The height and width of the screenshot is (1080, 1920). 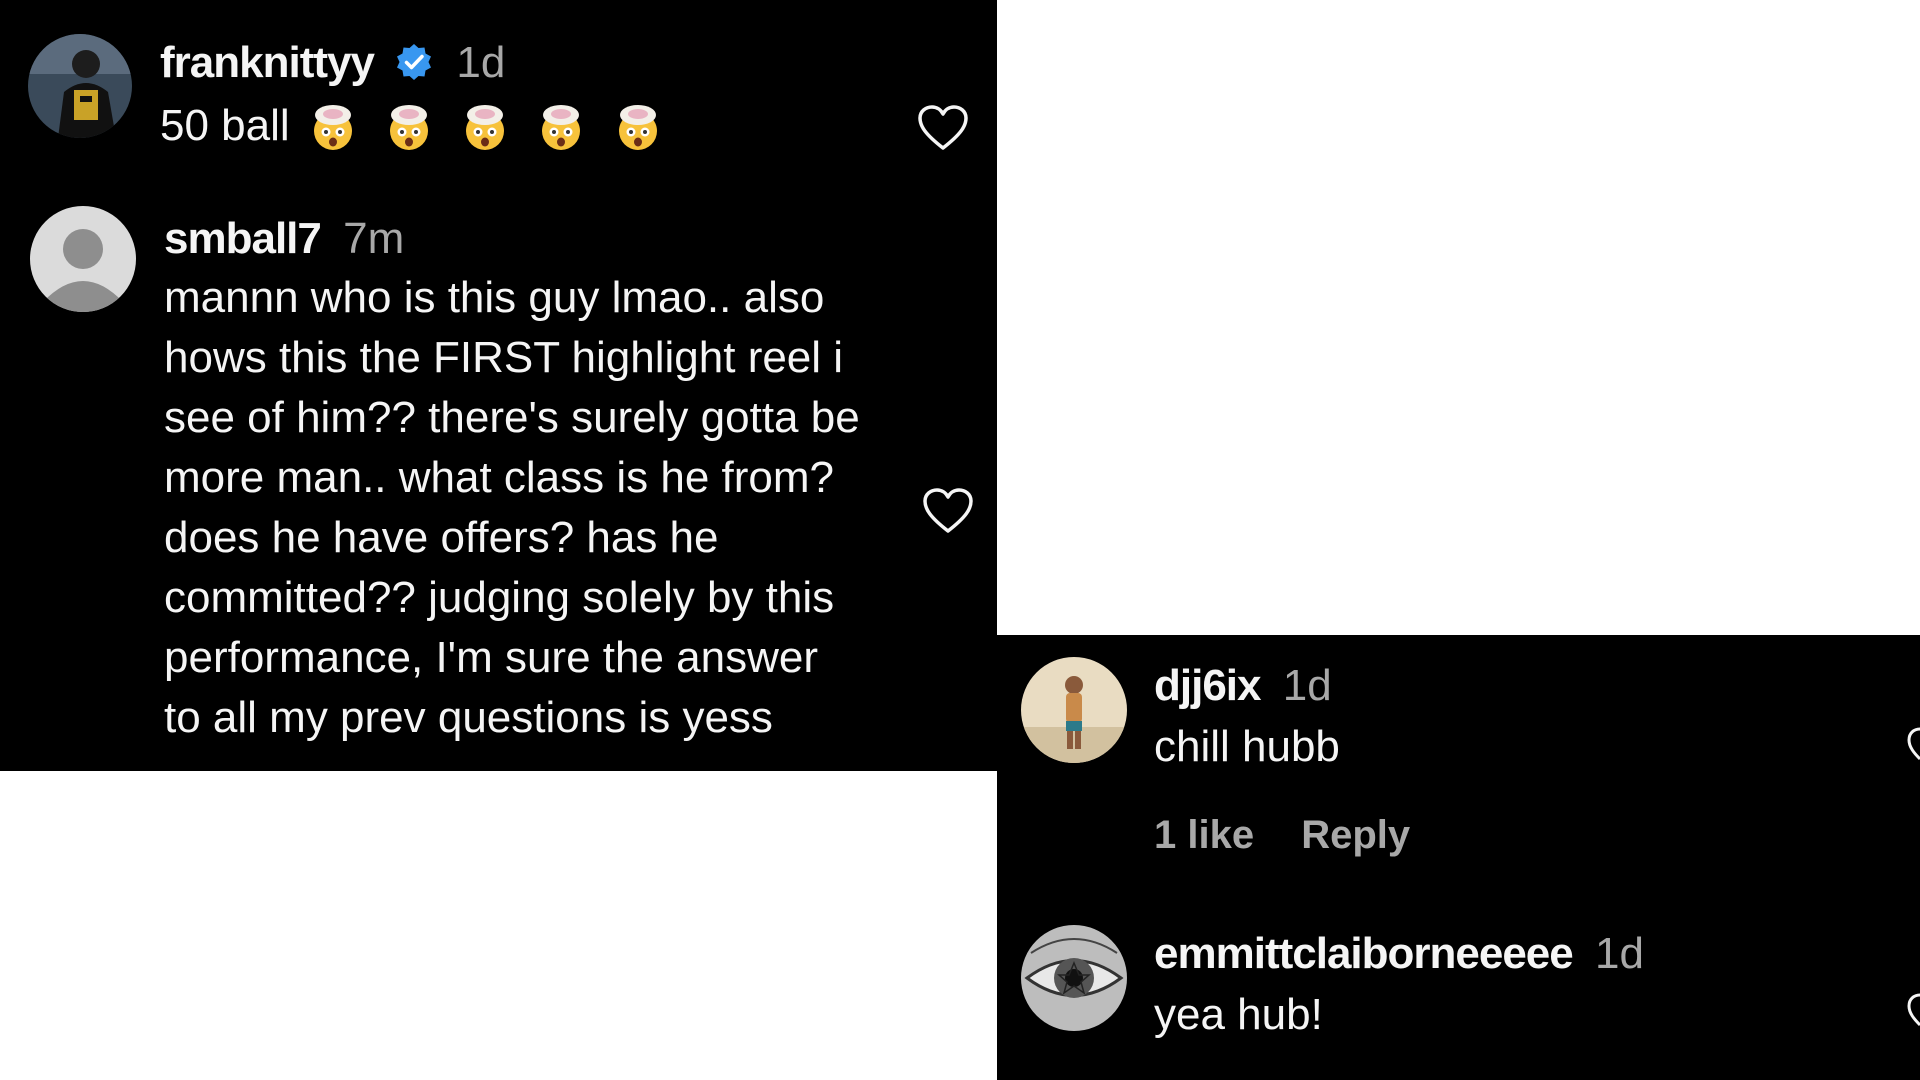 I want to click on comment-text-content: yea hub!, so click(x=1238, y=1014).